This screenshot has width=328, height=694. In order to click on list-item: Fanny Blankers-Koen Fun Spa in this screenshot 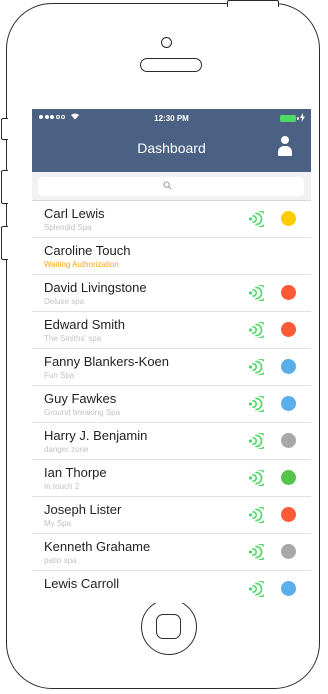, I will do `click(171, 367)`.